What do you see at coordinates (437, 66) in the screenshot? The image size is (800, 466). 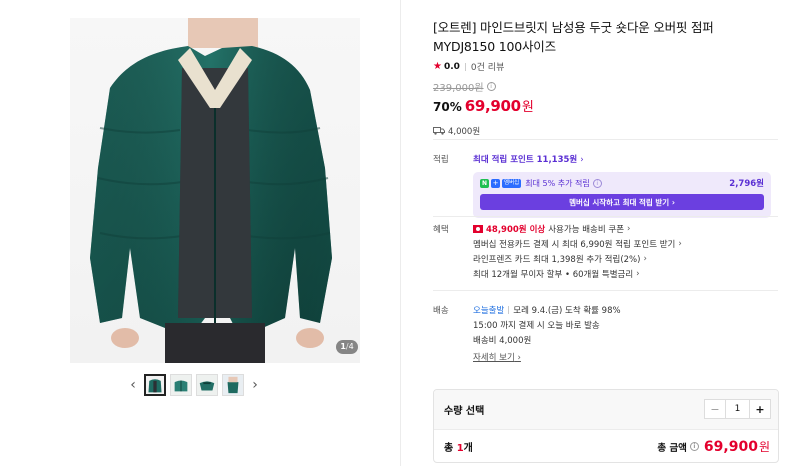 I see `star-icon: ★` at bounding box center [437, 66].